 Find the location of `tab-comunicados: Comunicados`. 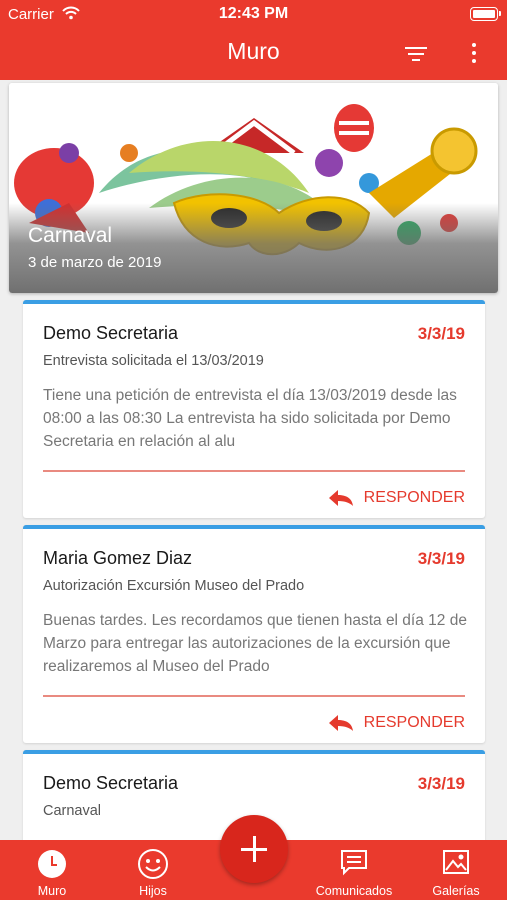

tab-comunicados: Comunicados is located at coordinates (354, 870).